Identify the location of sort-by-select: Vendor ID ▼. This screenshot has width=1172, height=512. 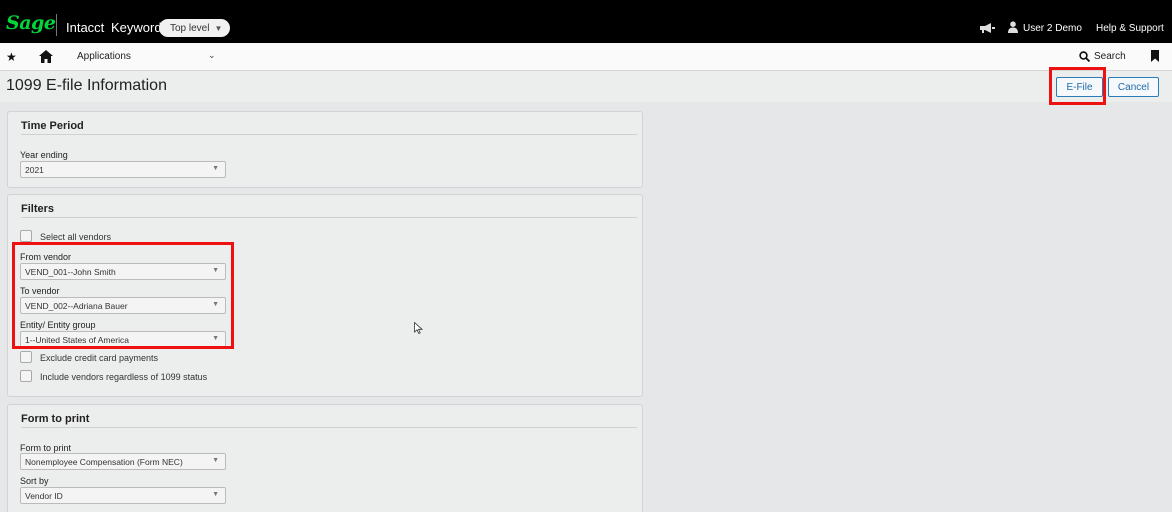
(123, 495).